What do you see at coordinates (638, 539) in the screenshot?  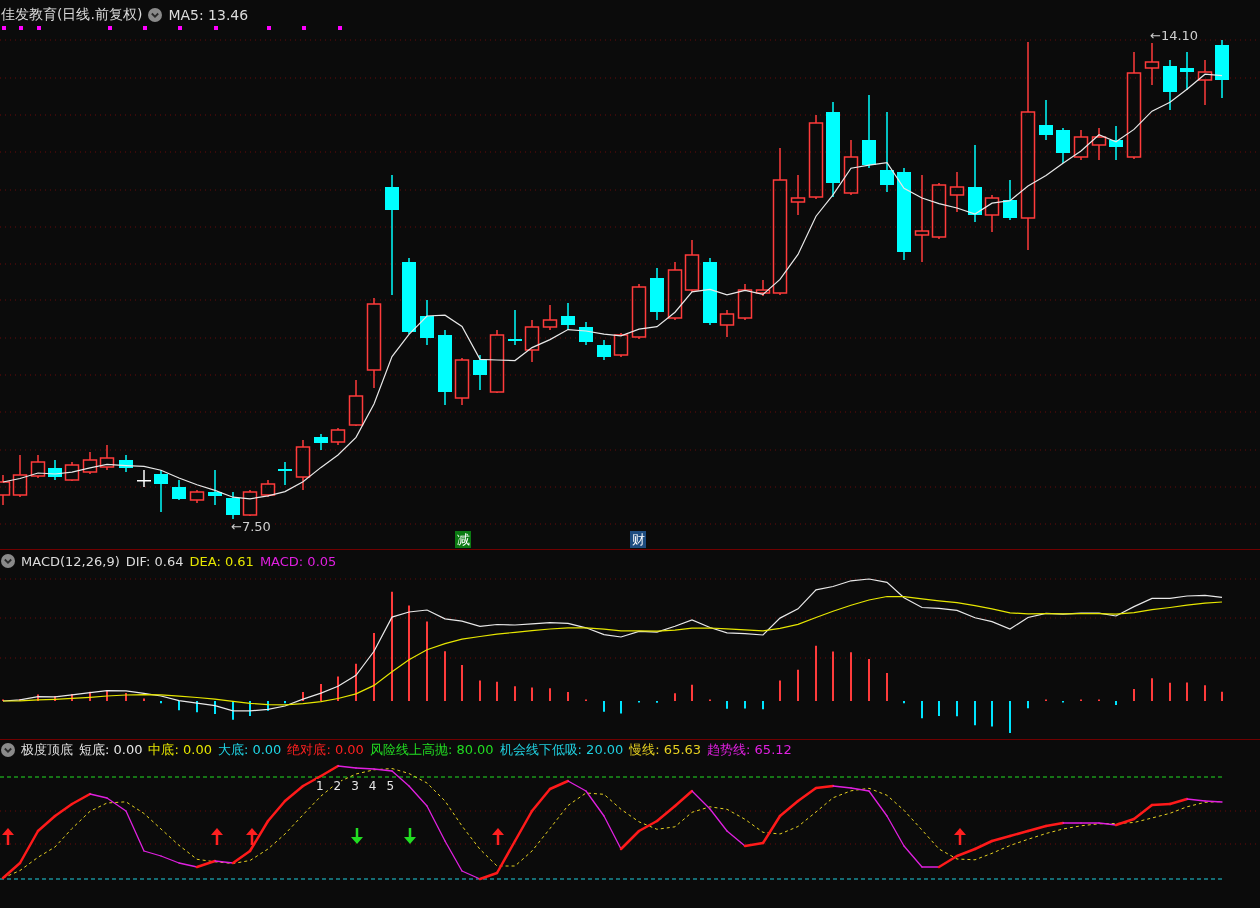 I see `event-badge: 财` at bounding box center [638, 539].